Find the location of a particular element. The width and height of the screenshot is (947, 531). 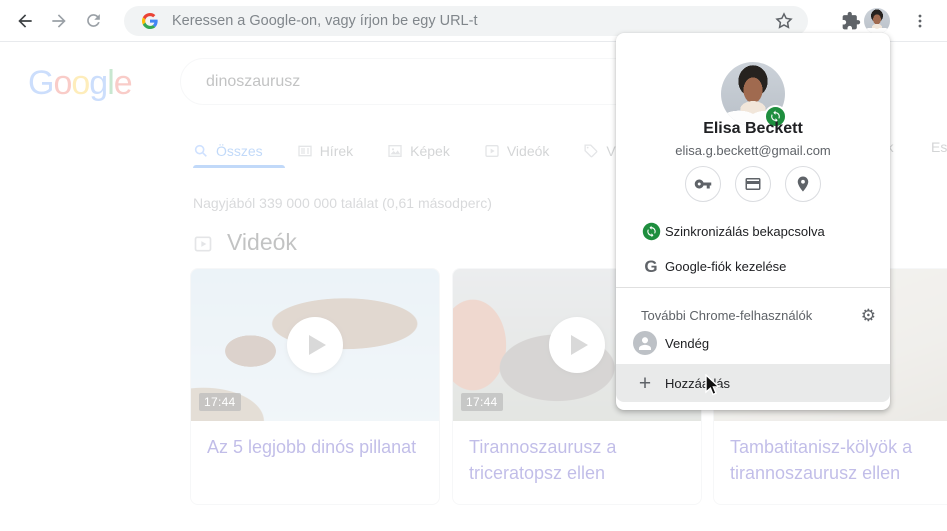

guest-profile-item: Vendég is located at coordinates (753, 343).